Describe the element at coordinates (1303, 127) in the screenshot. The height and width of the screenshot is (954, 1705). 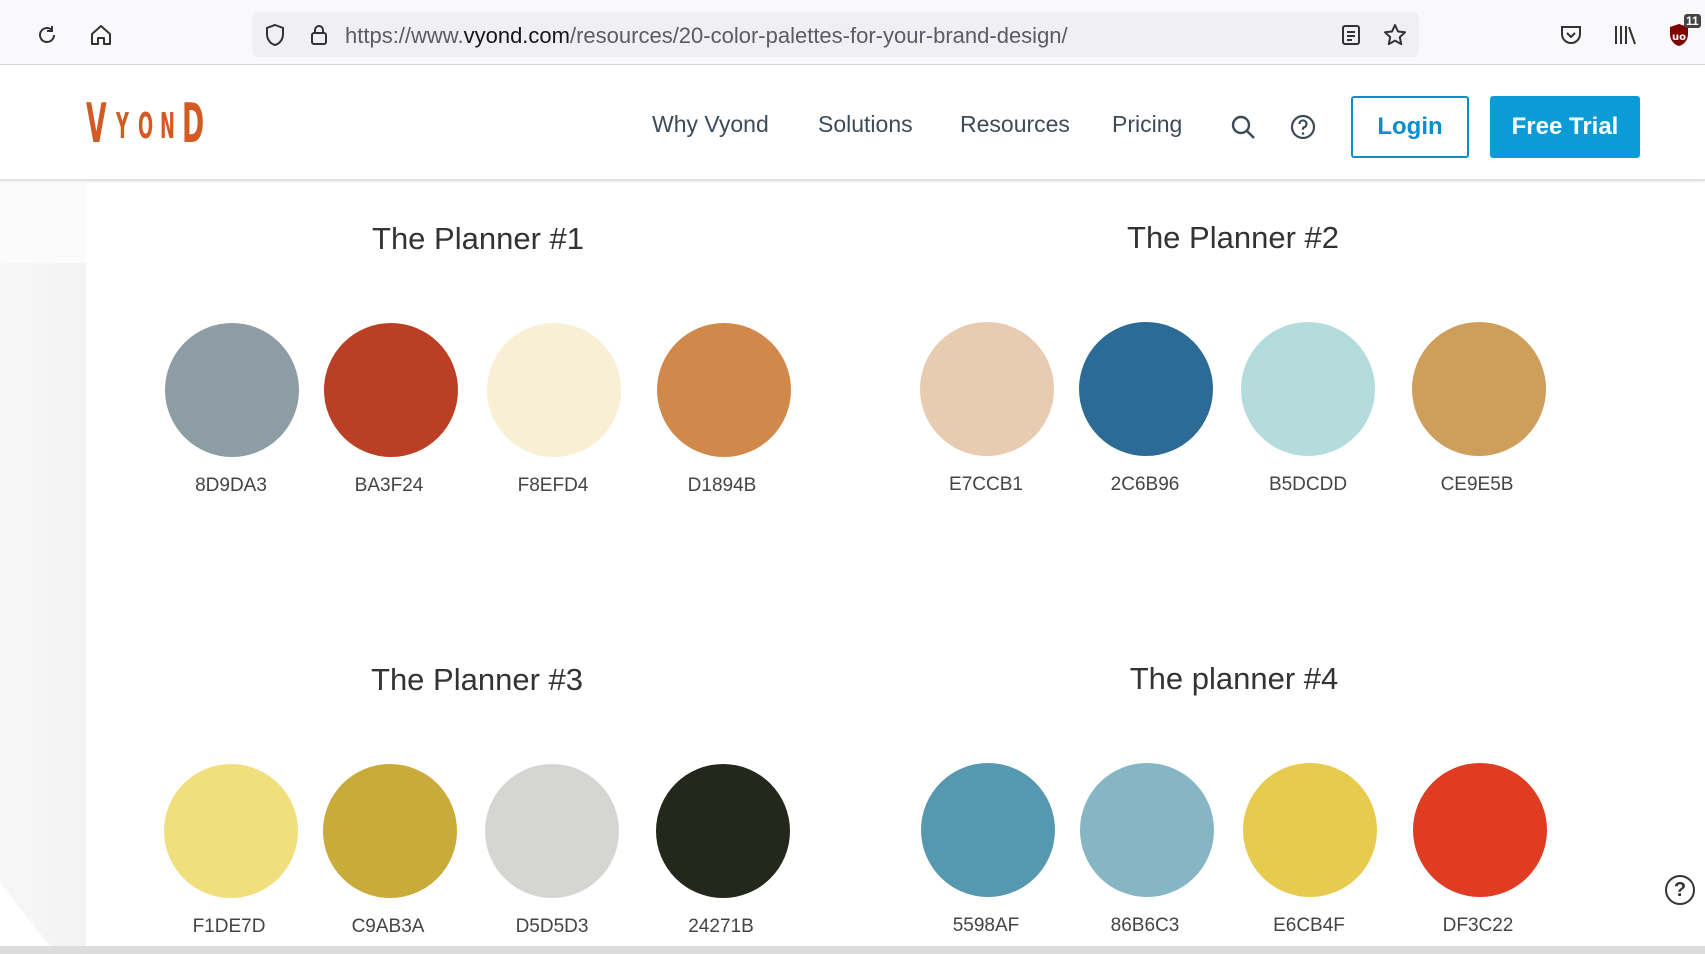
I see `help-icon` at that location.